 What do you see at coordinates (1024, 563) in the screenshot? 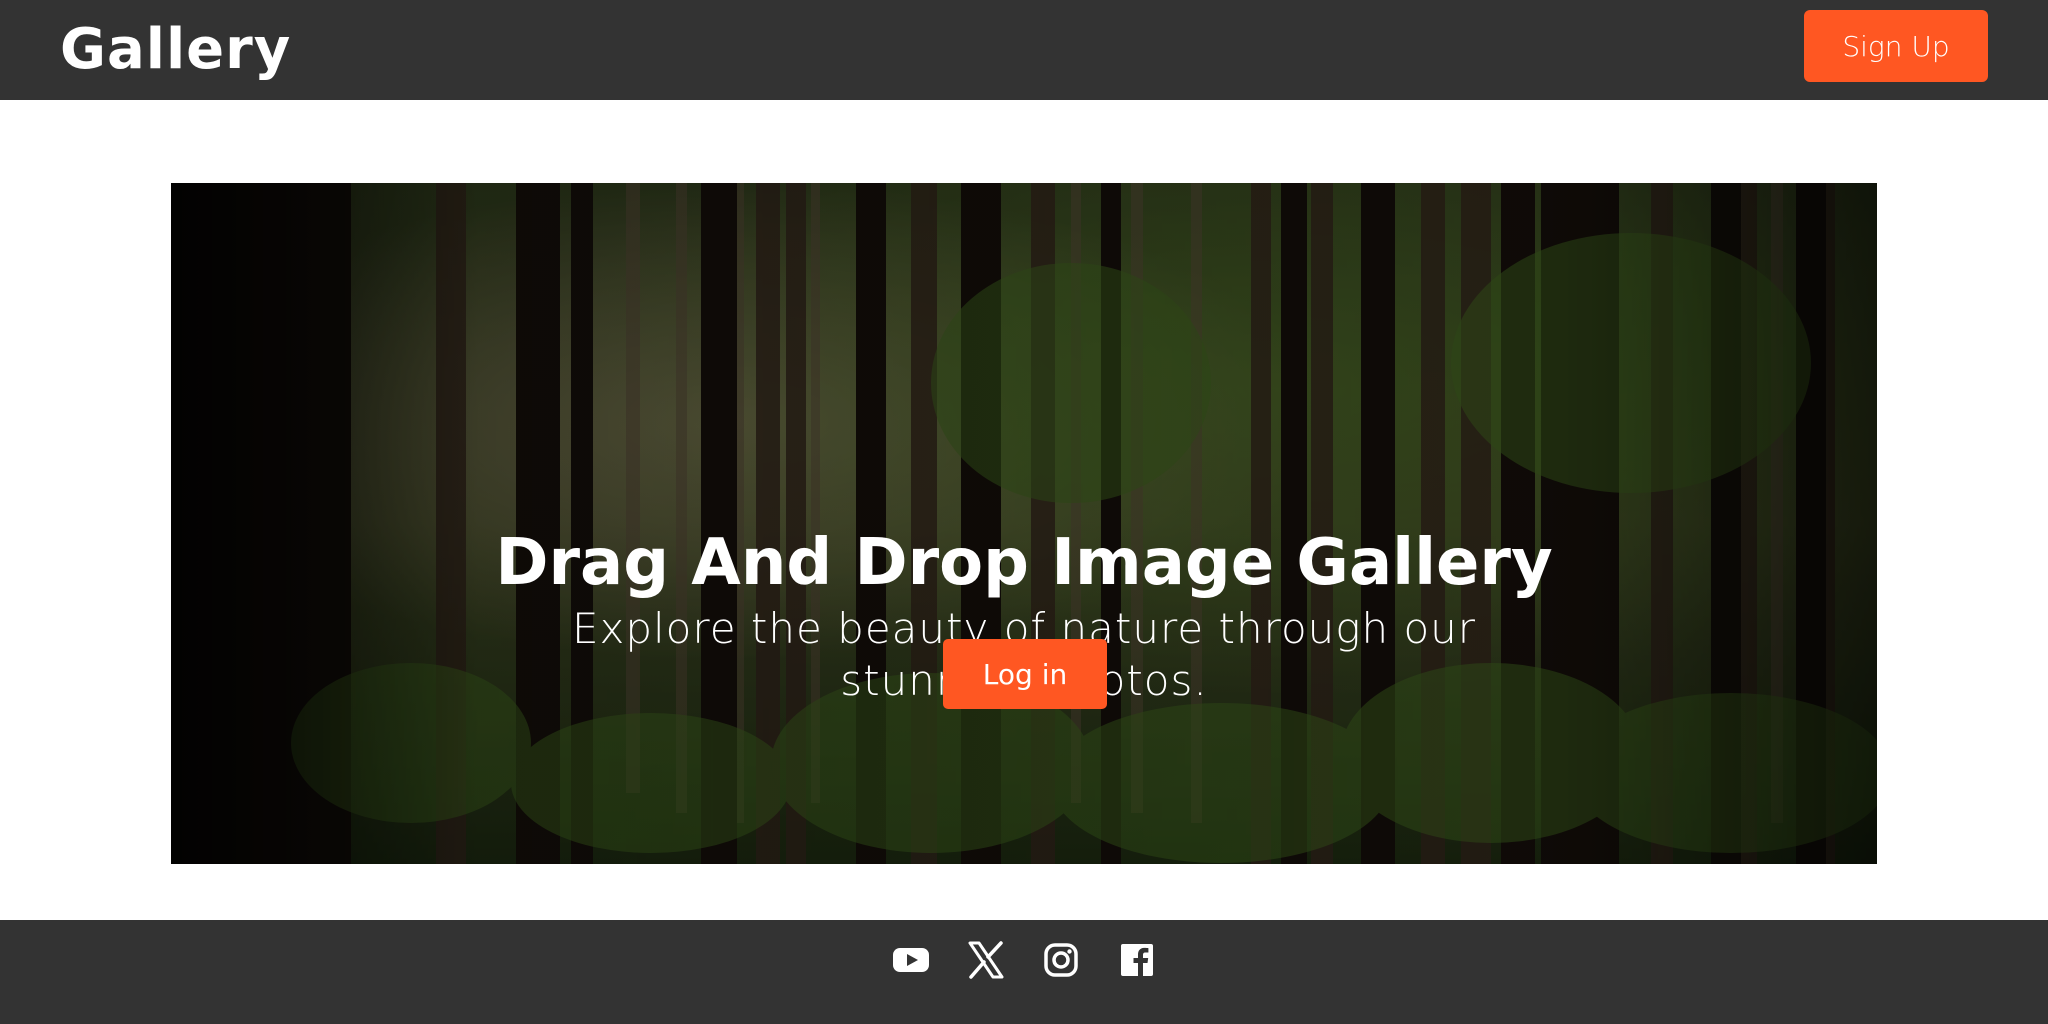
I see `hero-title: Drag And Drop Image Gallery` at bounding box center [1024, 563].